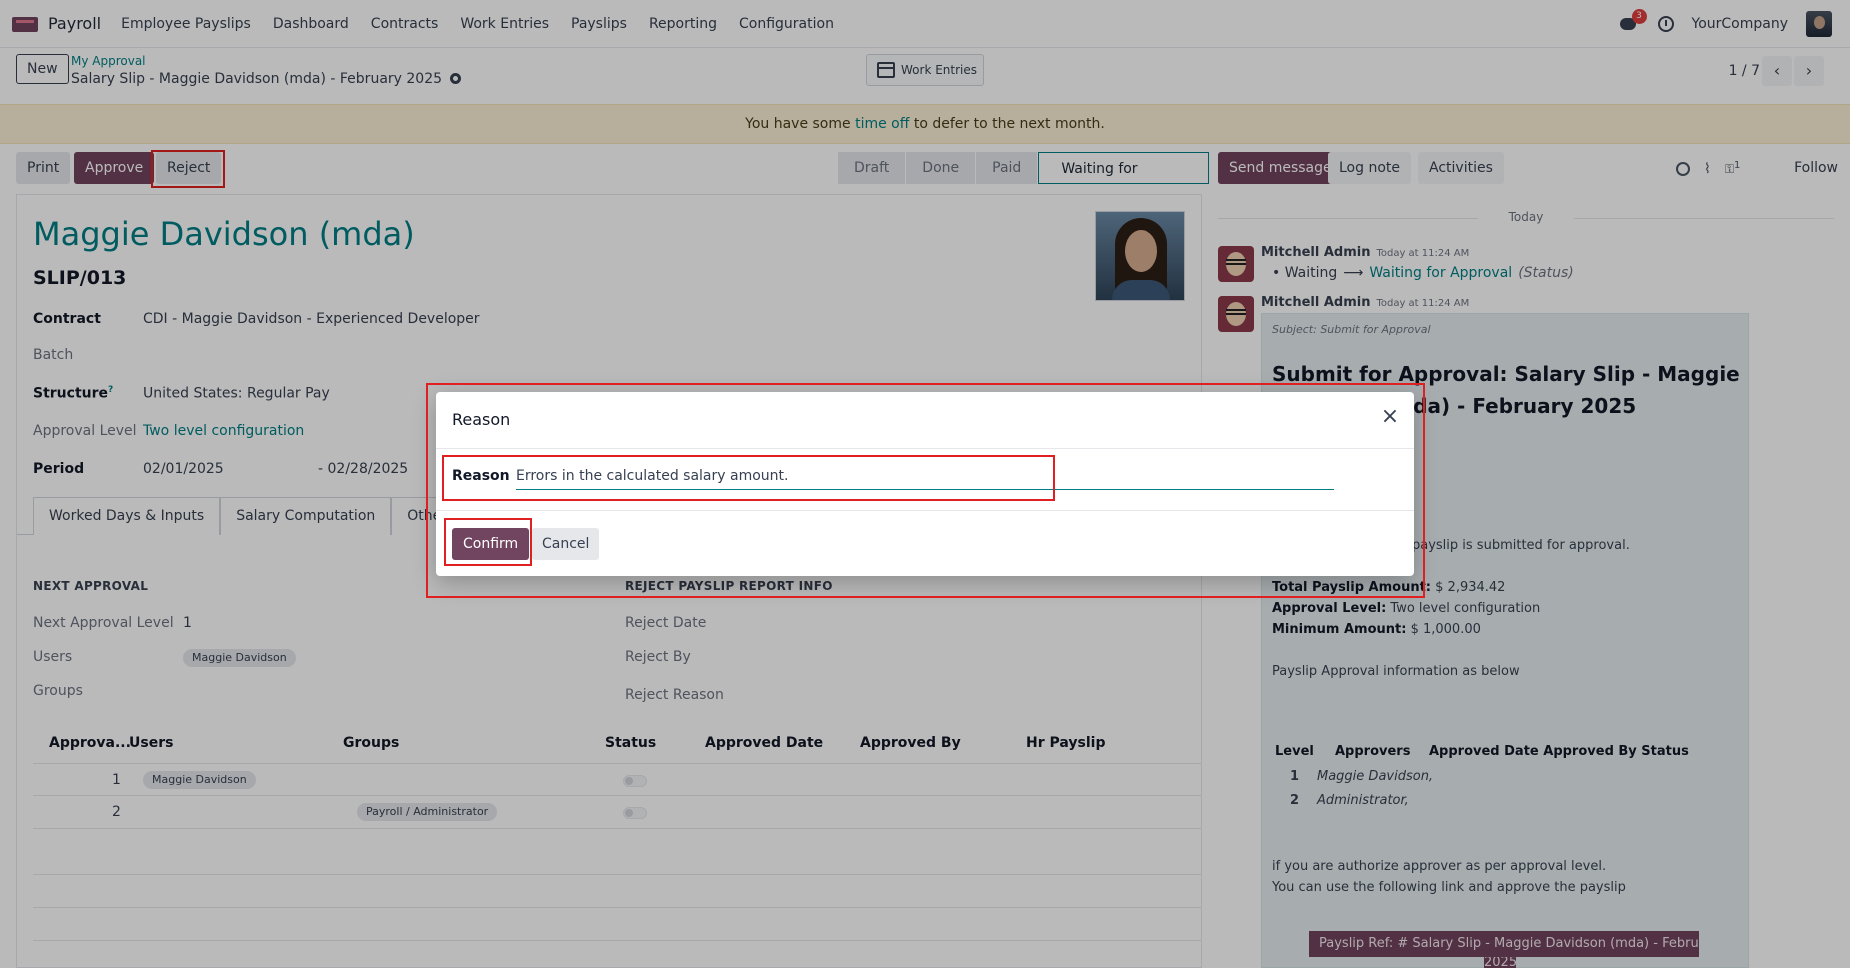  What do you see at coordinates (481, 476) in the screenshot?
I see `reason-label: Reason` at bounding box center [481, 476].